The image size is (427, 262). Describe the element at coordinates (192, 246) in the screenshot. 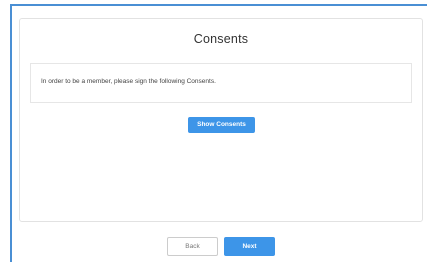

I see `back-button: Back` at that location.